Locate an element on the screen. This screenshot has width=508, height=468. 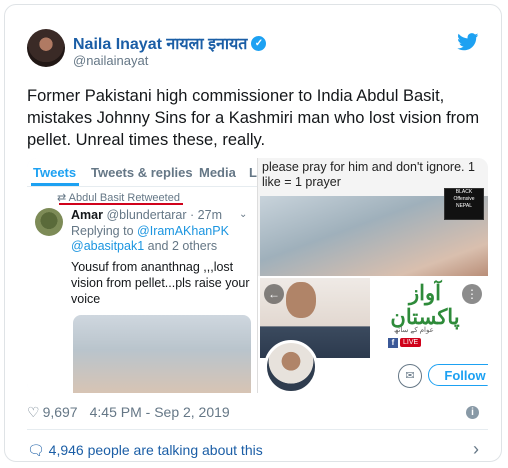
active-tab-indicator is located at coordinates (55, 184).